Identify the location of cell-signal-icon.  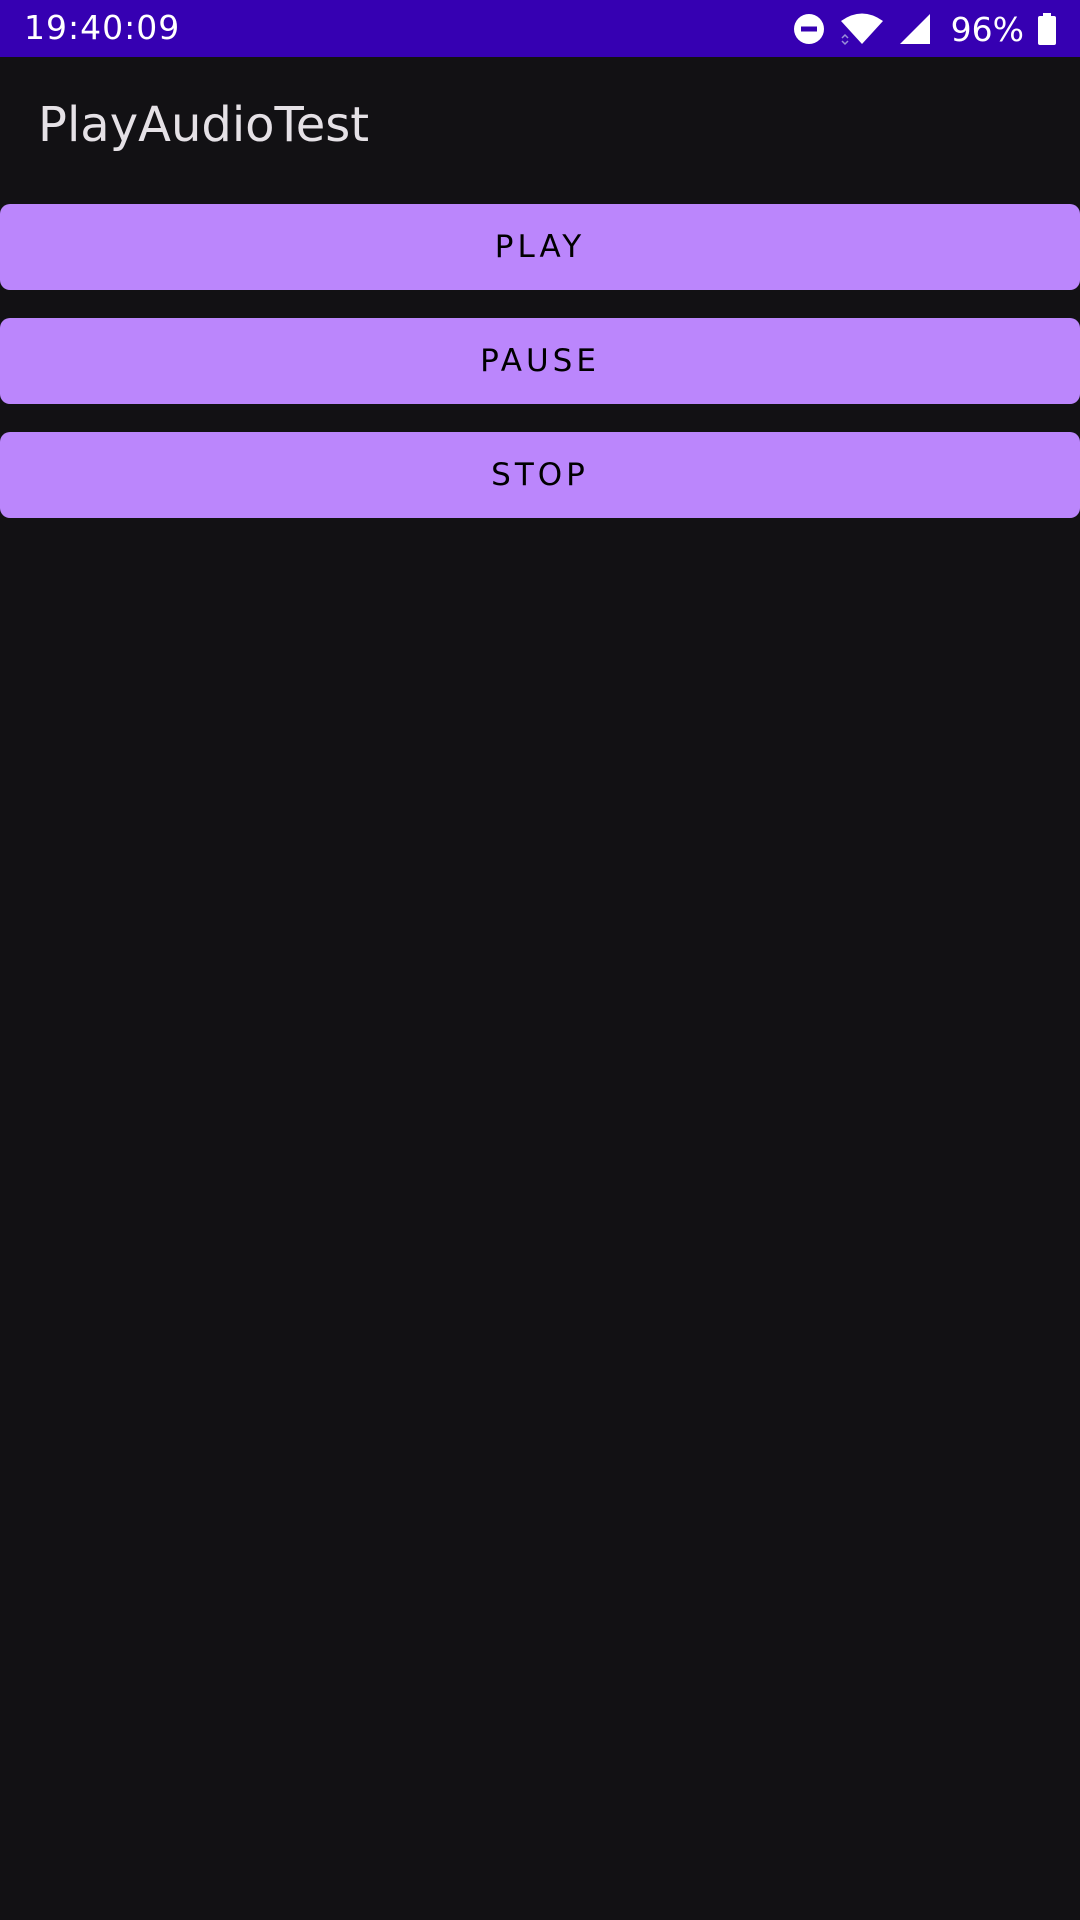
(915, 29).